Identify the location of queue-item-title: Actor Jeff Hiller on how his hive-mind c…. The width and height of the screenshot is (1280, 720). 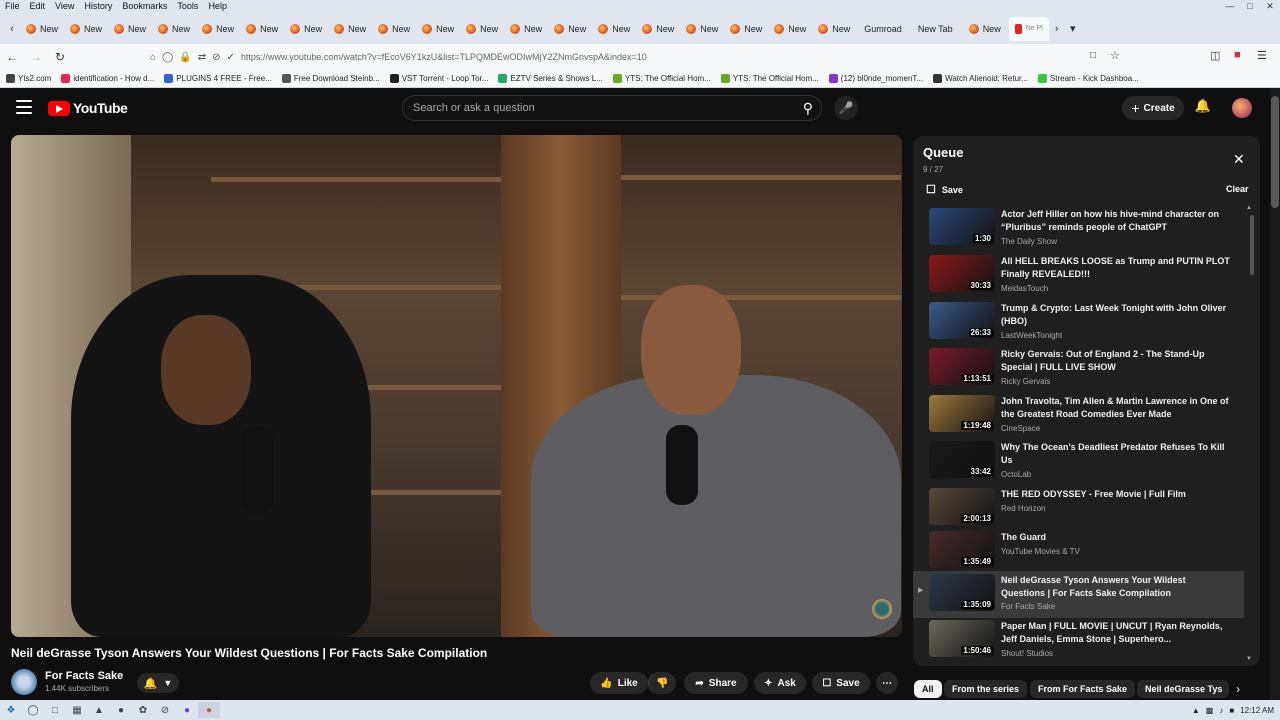
(1116, 221).